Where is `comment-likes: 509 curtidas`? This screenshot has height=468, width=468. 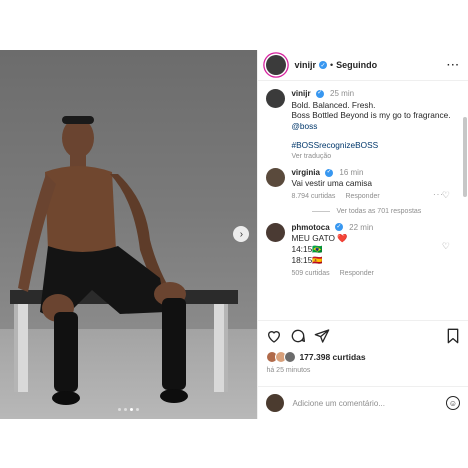 comment-likes: 509 curtidas is located at coordinates (310, 273).